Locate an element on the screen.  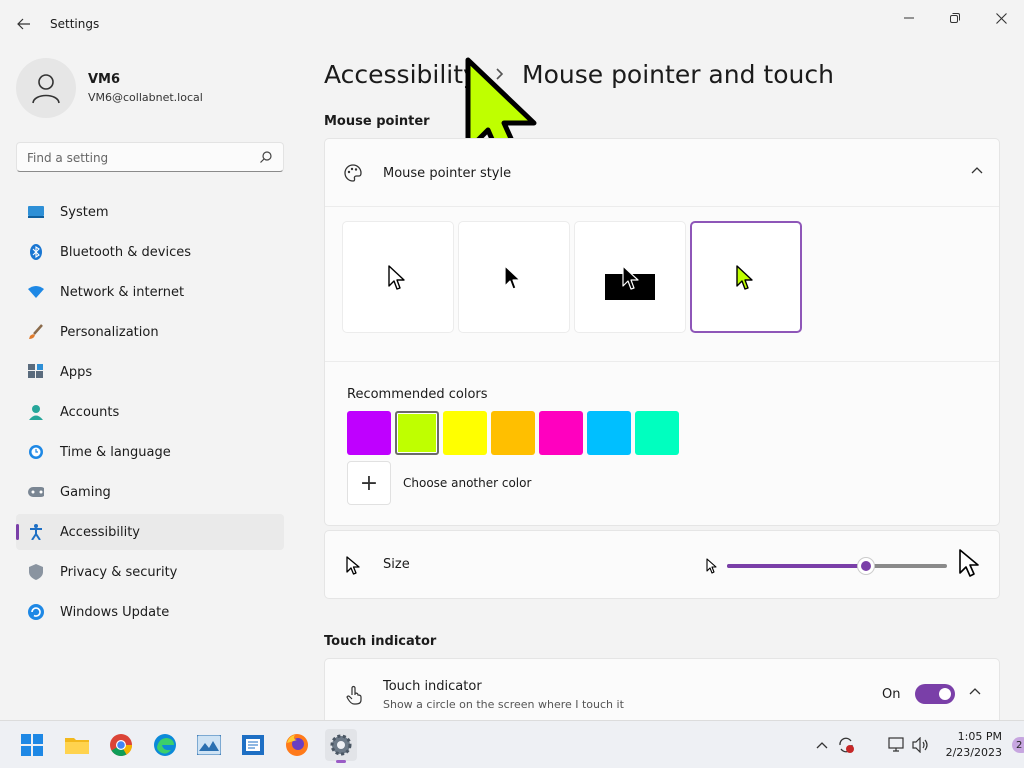
restore-icon is located at coordinates (955, 18).